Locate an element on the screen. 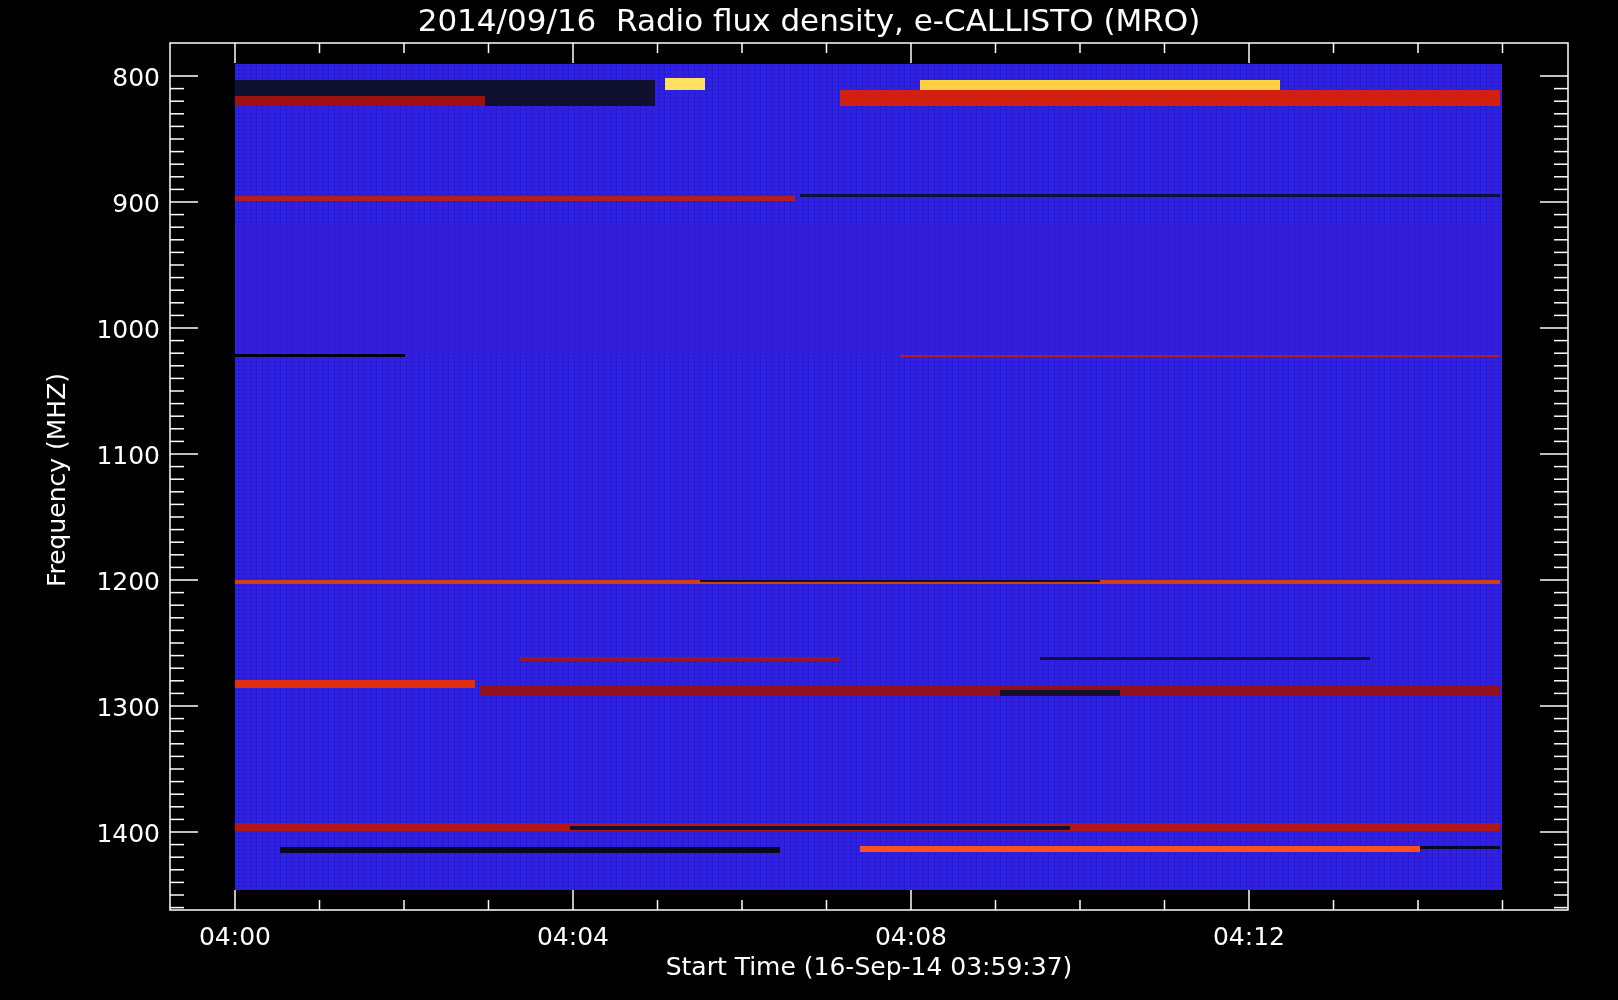 The image size is (1618, 1000). axis-tick-label: 1000 is located at coordinates (128, 329).